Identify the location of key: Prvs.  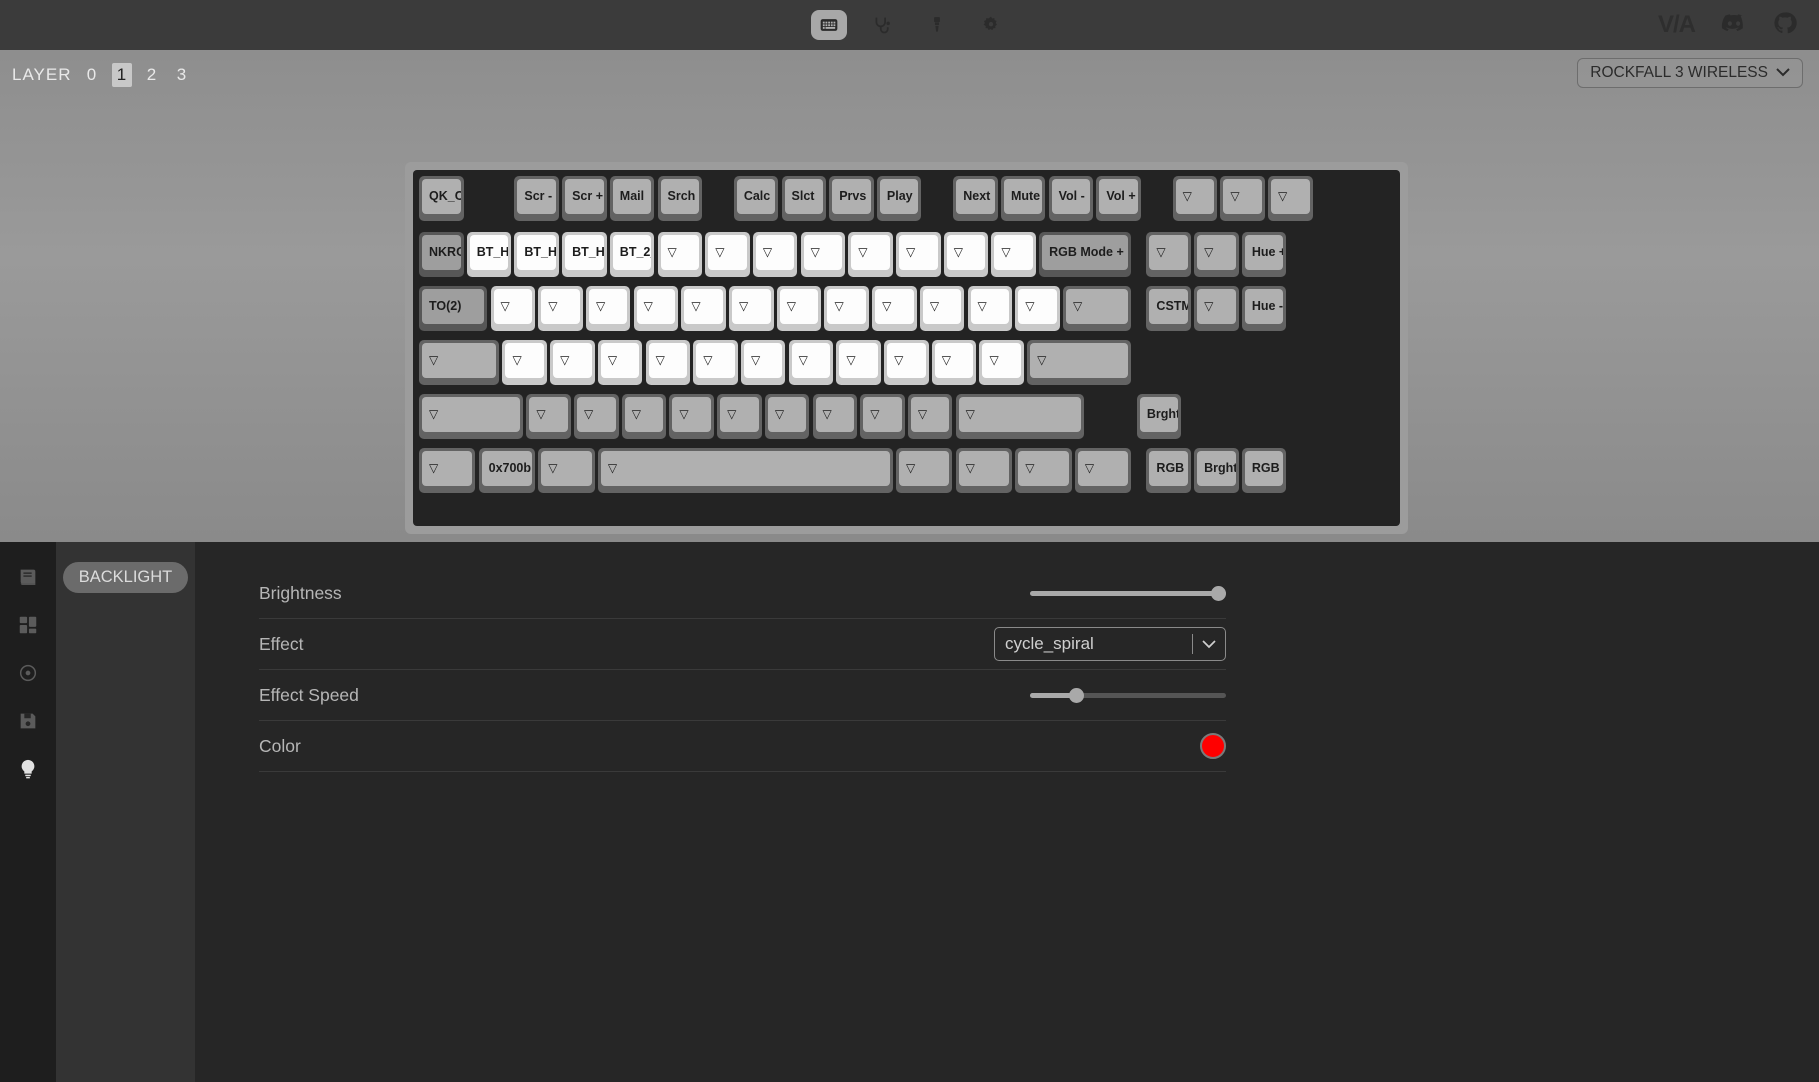
(851, 198).